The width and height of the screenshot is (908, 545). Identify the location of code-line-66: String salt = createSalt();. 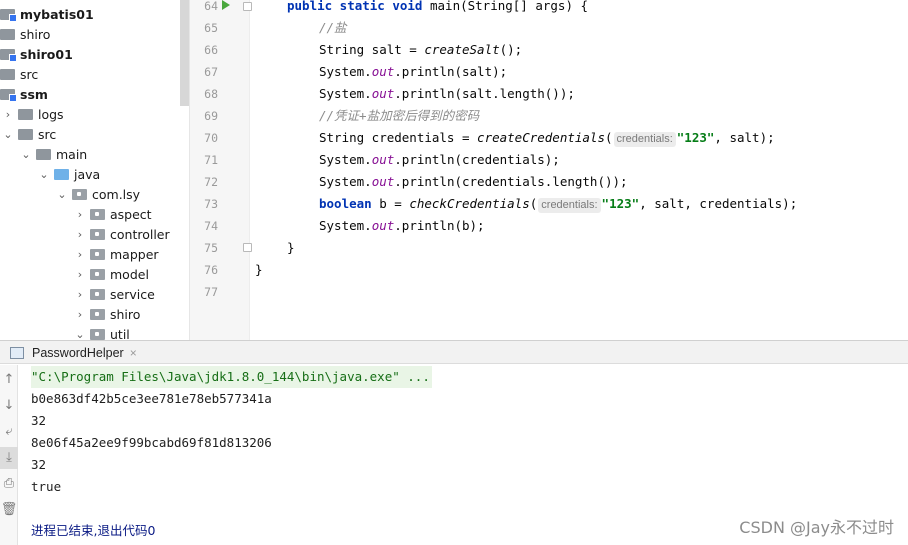
(420, 50).